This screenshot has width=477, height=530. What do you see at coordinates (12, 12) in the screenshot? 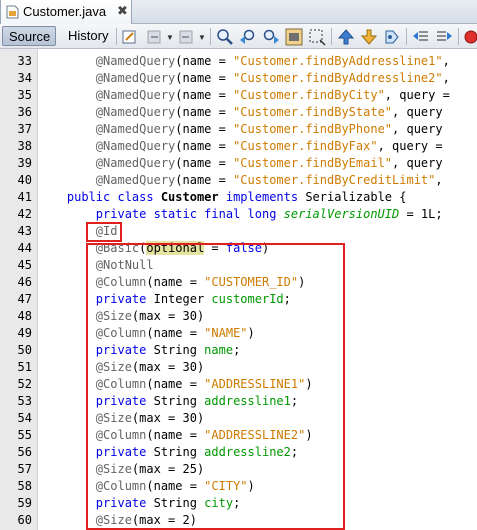
I see `java-file-icon` at bounding box center [12, 12].